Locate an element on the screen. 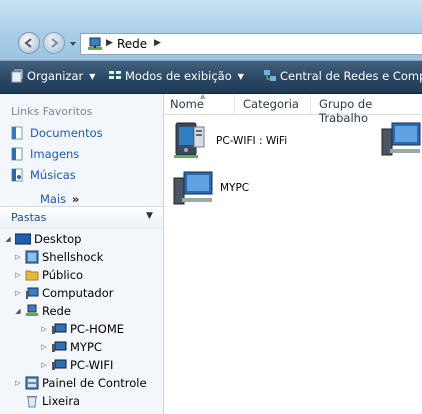 The image size is (422, 414). column-header: ▲ Nome Categoria Grupo de Trabalho is located at coordinates (293, 108).